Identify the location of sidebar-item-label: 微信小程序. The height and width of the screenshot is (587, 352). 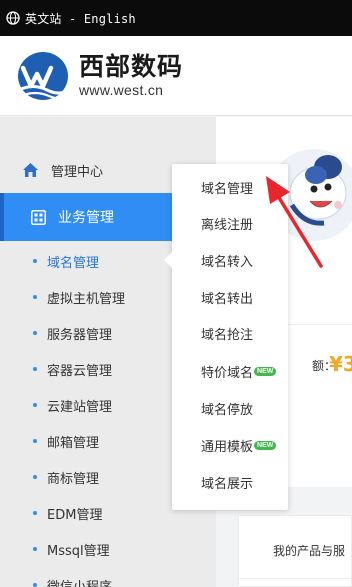
(80, 583).